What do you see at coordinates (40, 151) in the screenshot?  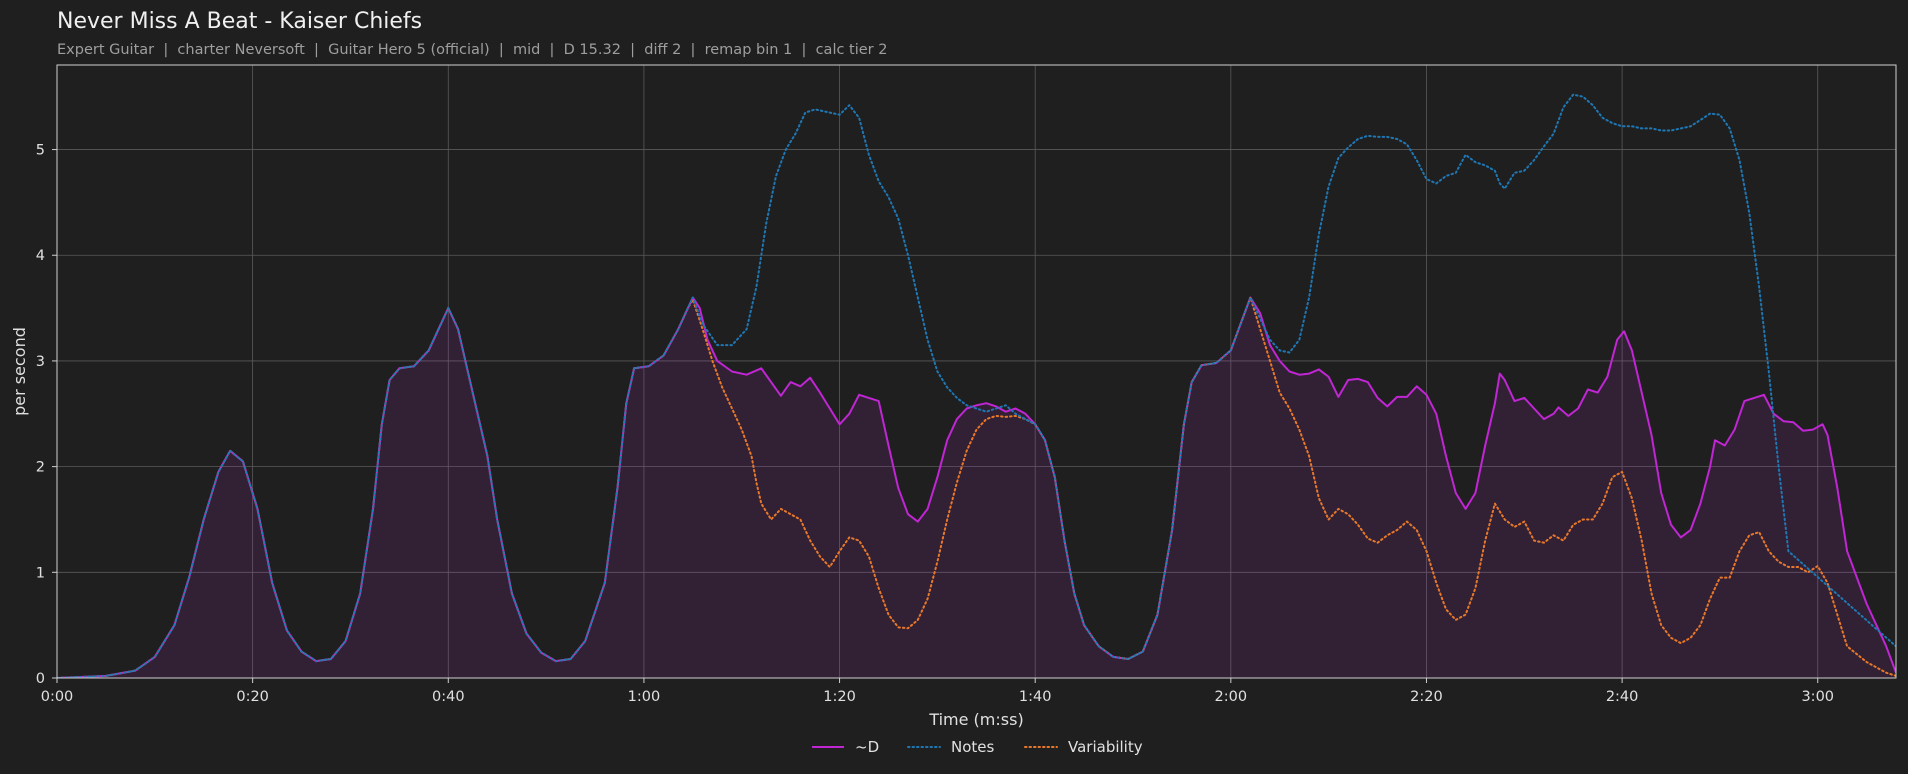 I see `y-tick-label: 5` at bounding box center [40, 151].